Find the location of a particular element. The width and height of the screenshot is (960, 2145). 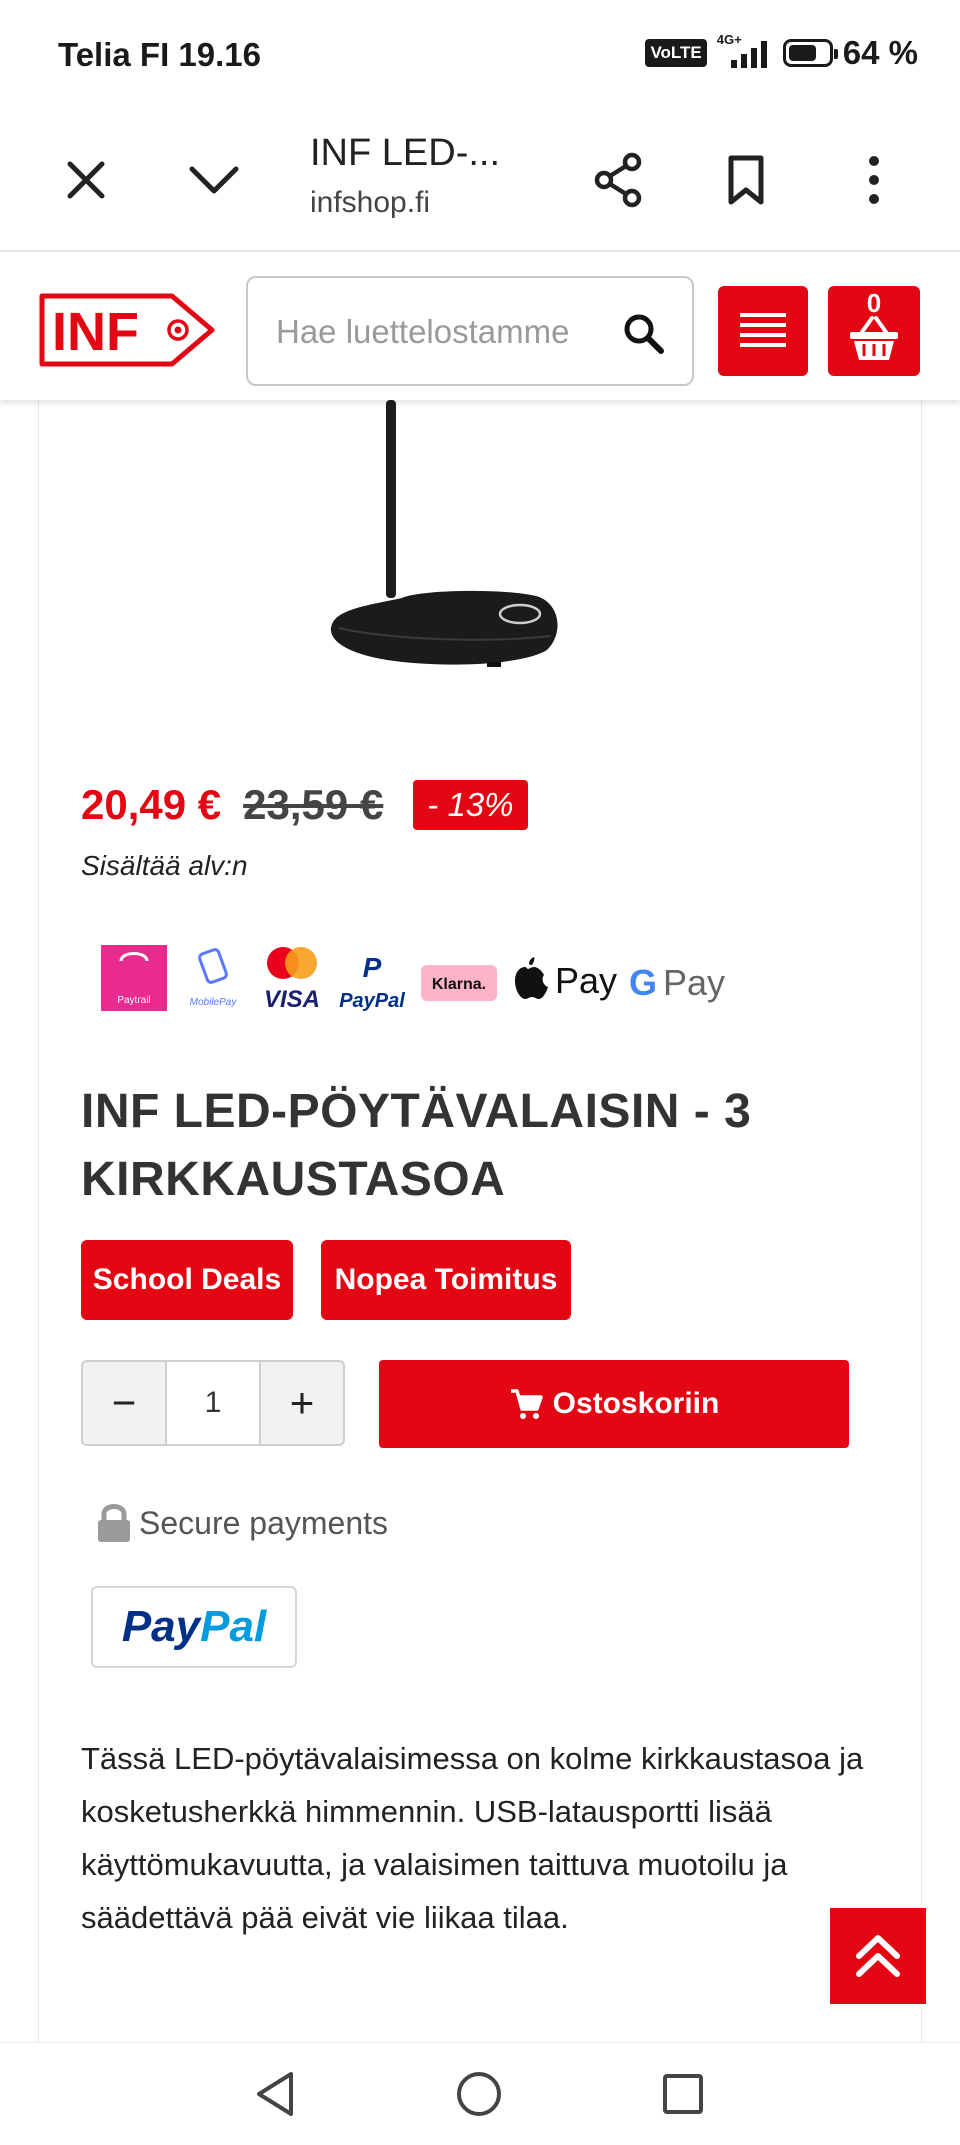

decrease-quantity-button: − is located at coordinates (124, 1403).